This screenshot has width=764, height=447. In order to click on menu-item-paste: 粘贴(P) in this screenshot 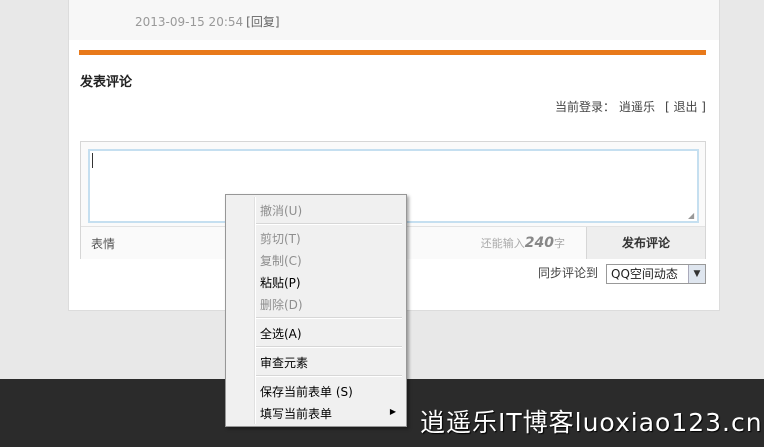, I will do `click(280, 282)`.